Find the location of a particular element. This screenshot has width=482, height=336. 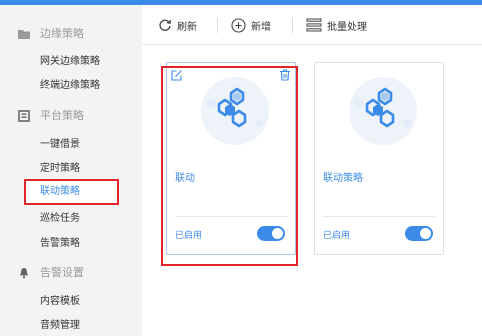

toolbar: 刷新 新增 批量处理 is located at coordinates (312, 25).